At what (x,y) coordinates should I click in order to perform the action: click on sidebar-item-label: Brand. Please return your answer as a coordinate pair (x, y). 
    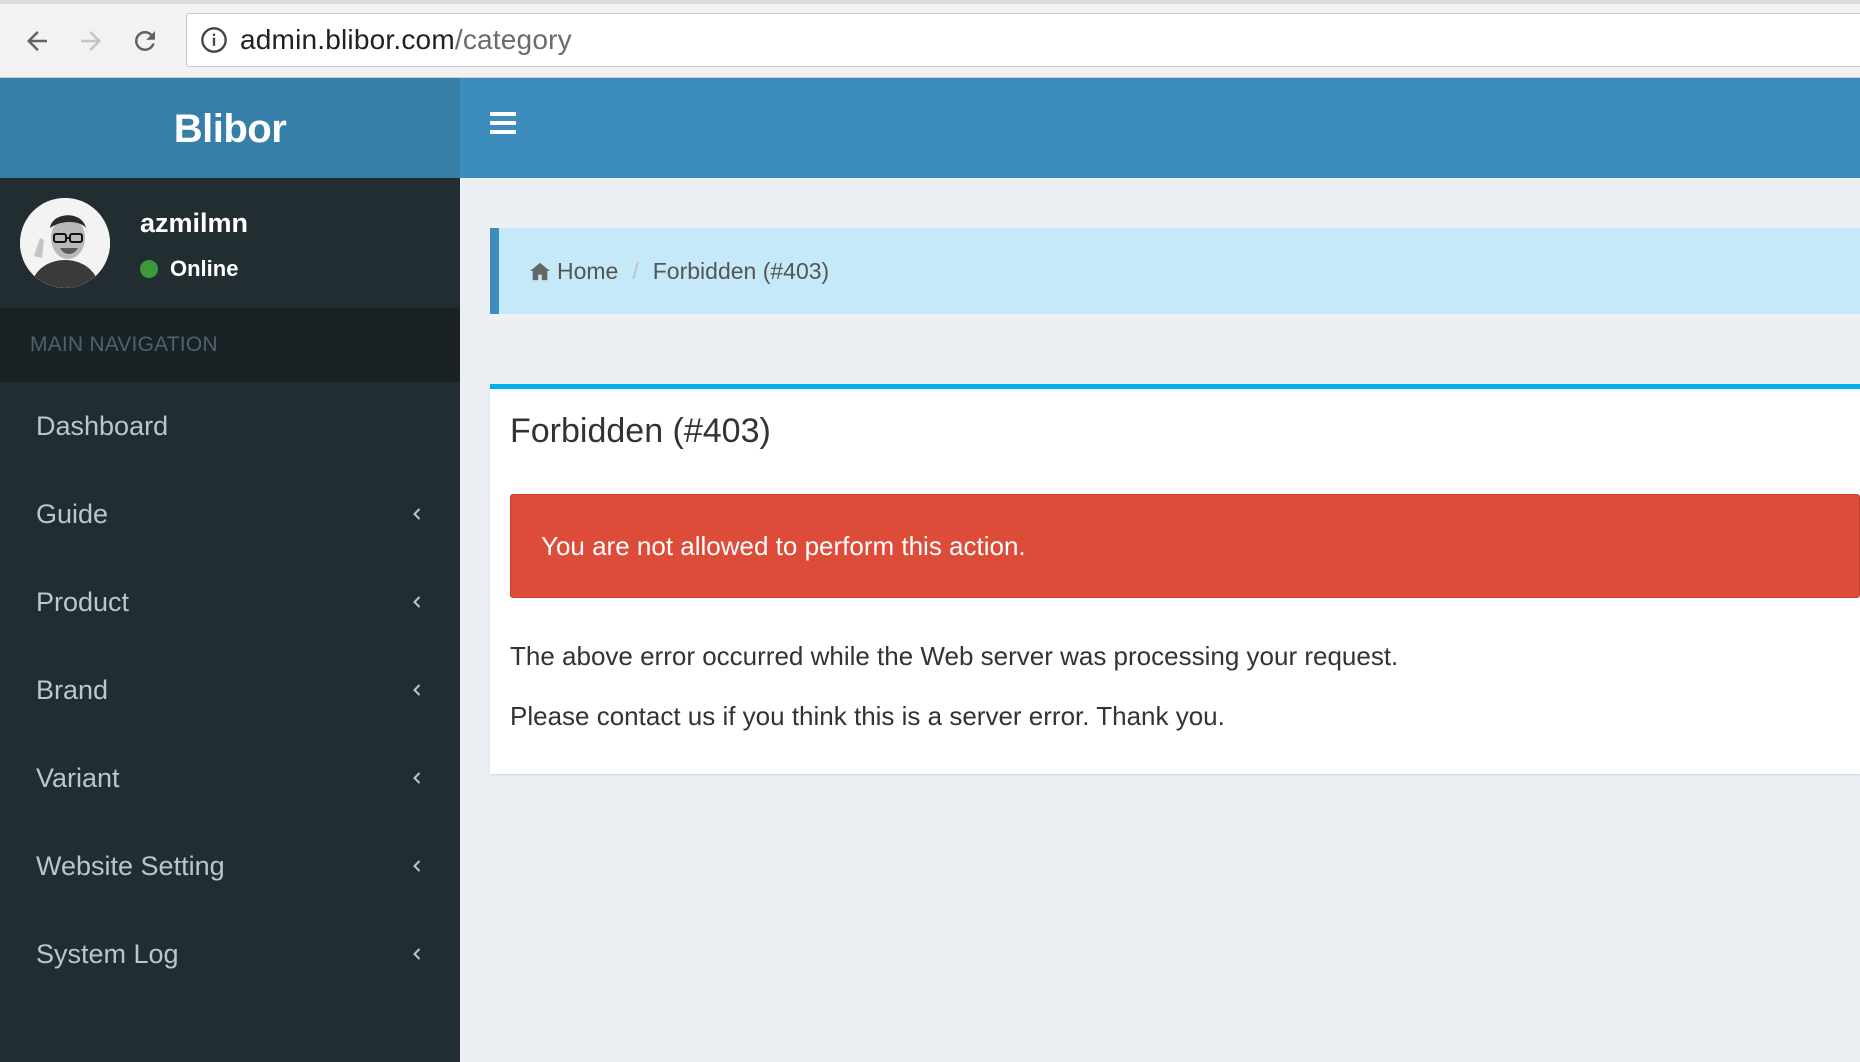
    Looking at the image, I should click on (72, 689).